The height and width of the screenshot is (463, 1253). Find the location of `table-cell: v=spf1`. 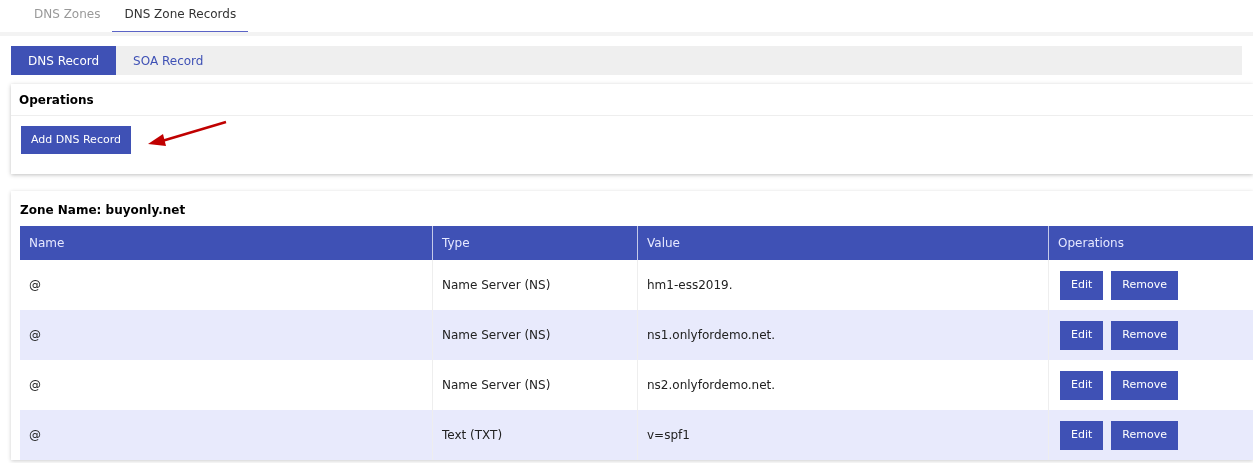

table-cell: v=spf1 is located at coordinates (842, 435).